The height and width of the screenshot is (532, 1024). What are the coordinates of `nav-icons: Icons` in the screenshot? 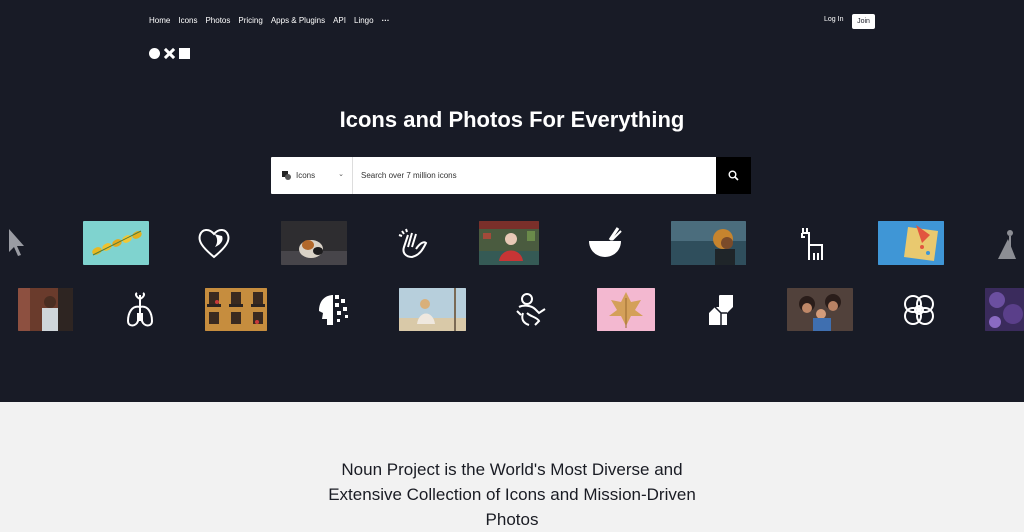 It's located at (187, 21).